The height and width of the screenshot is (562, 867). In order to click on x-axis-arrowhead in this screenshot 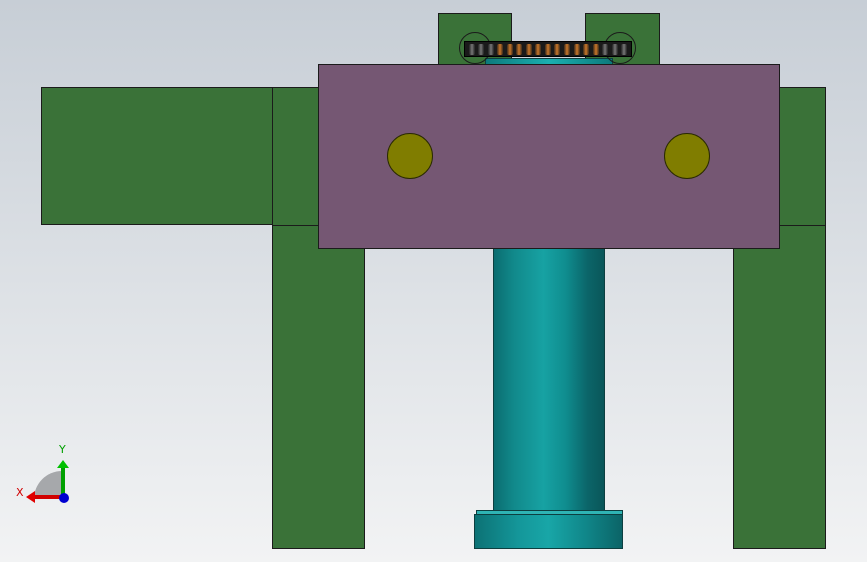, I will do `click(30, 497)`.